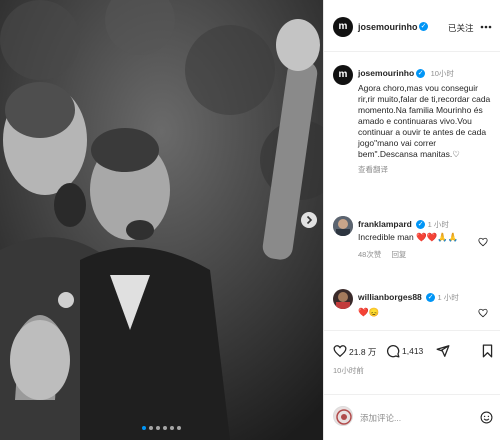  Describe the element at coordinates (144, 428) in the screenshot. I see `carousel-dot-active` at that location.